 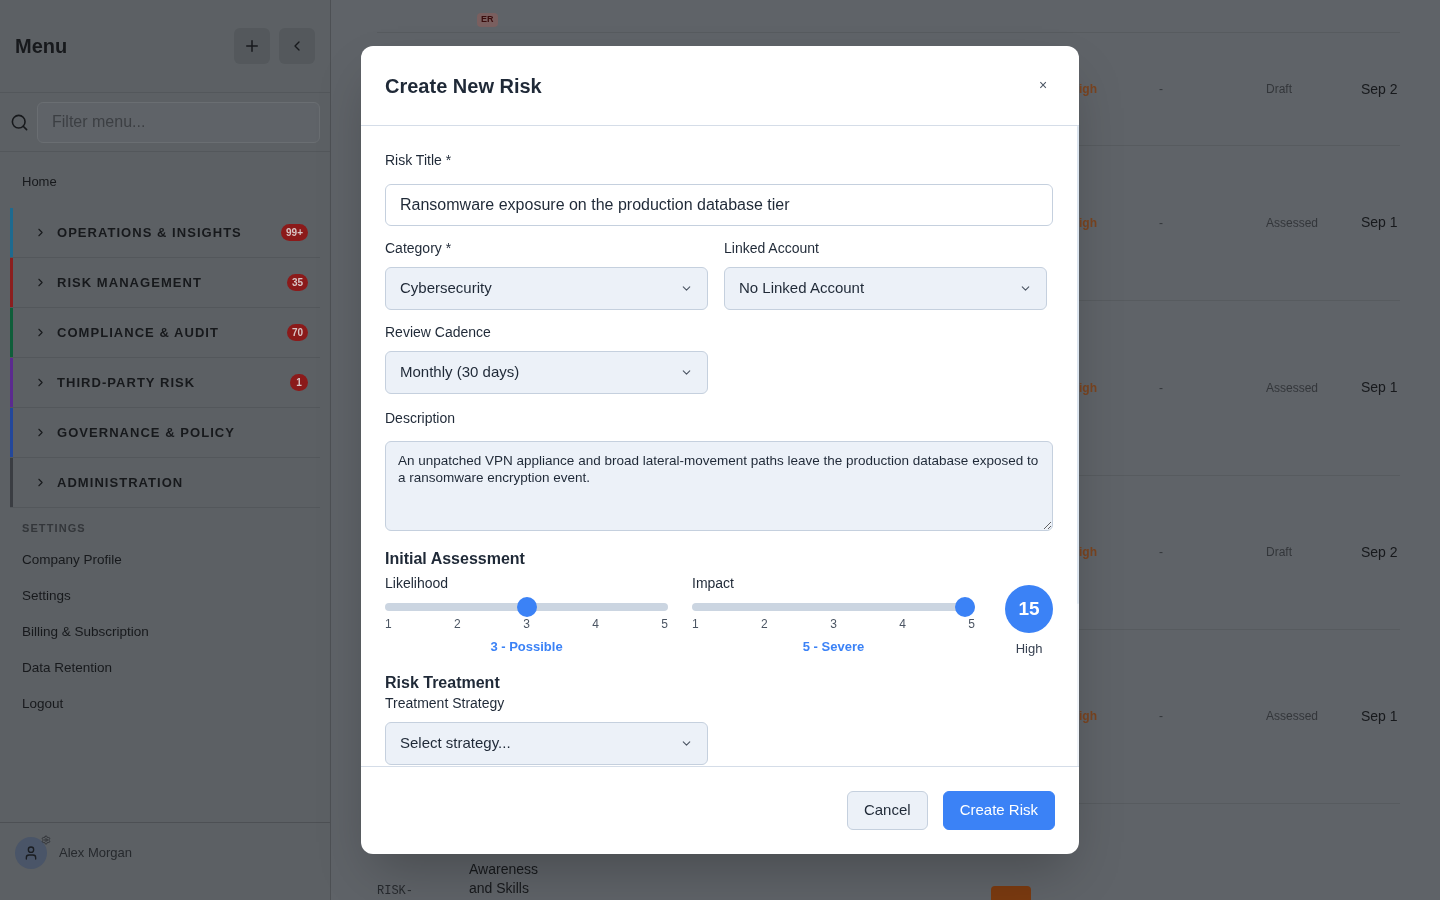 What do you see at coordinates (443, 682) in the screenshot?
I see `section-heading: Risk Treatment` at bounding box center [443, 682].